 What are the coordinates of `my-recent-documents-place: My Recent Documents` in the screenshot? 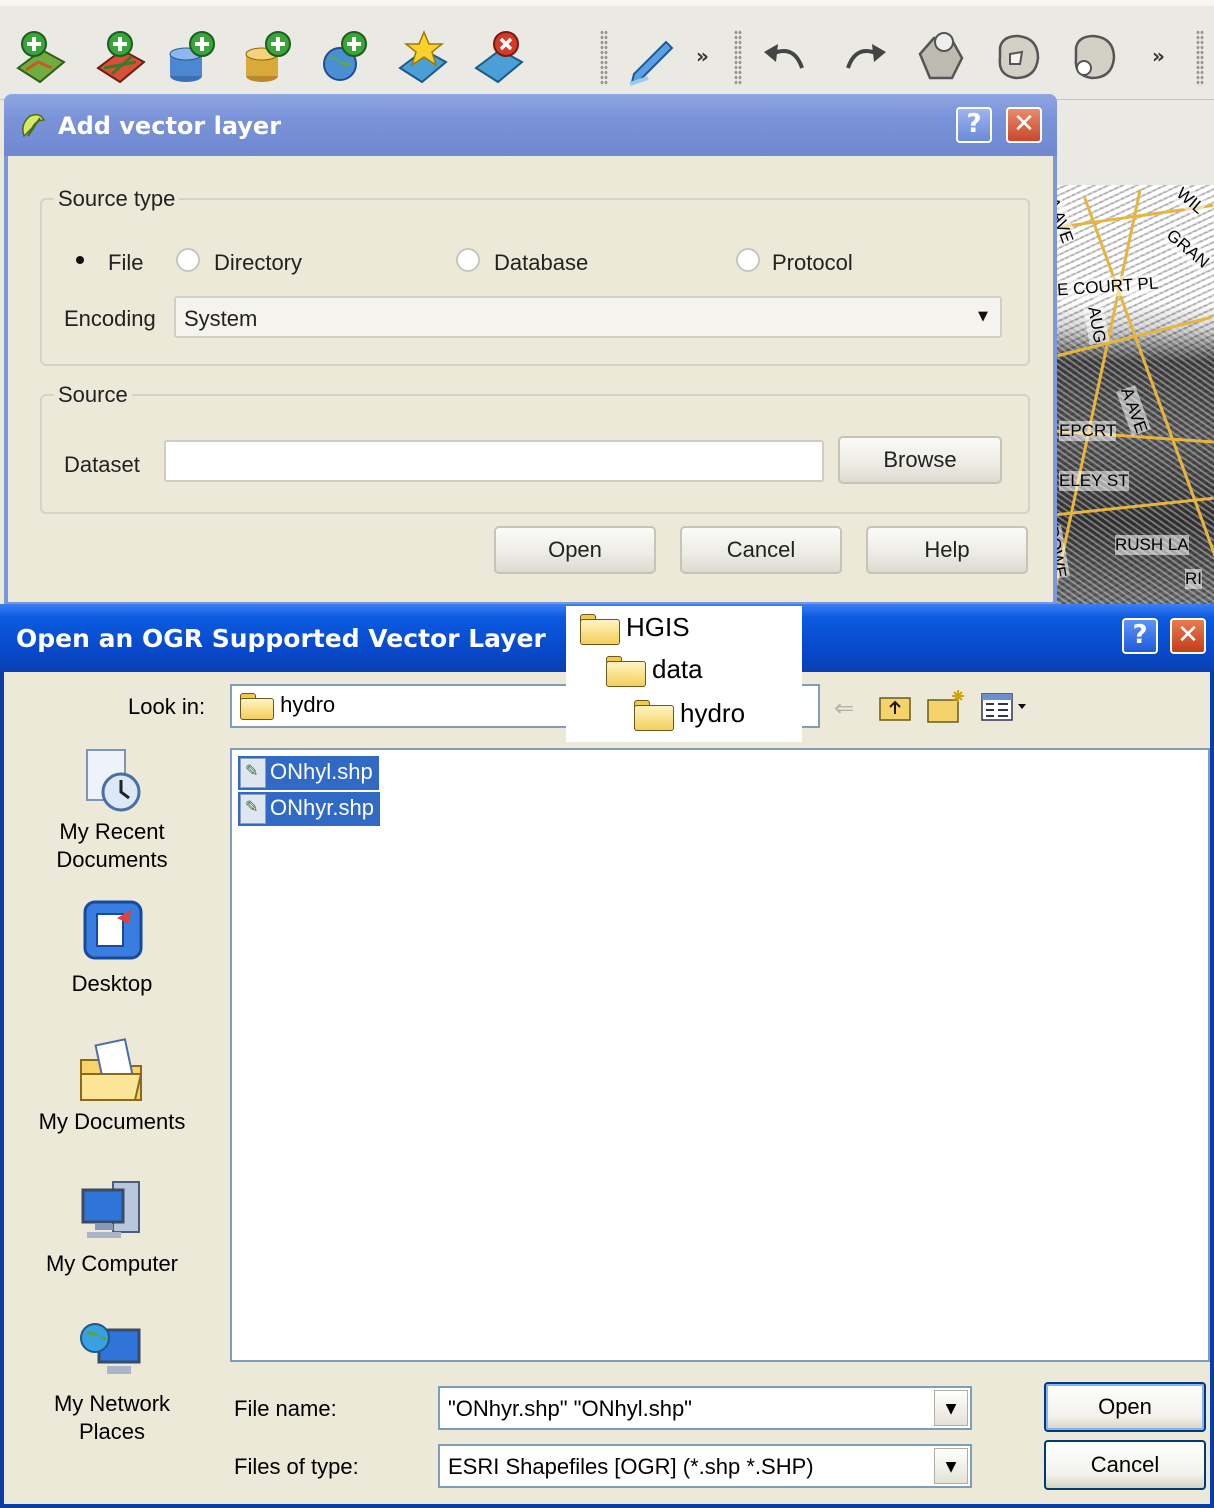 It's located at (112, 809).